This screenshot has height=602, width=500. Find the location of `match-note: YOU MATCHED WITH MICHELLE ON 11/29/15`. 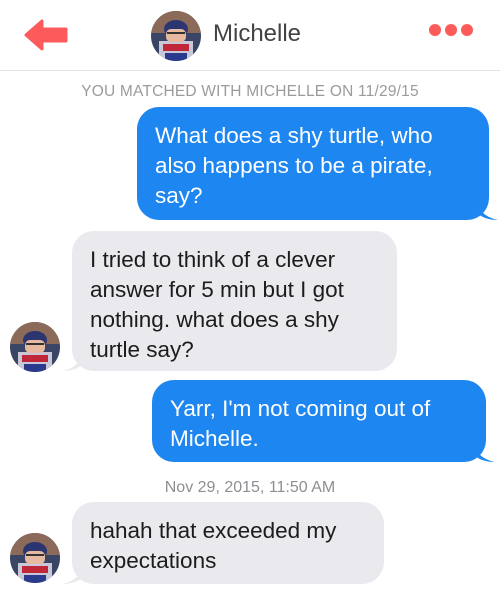

match-note: YOU MATCHED WITH MICHELLE ON 11/29/15 is located at coordinates (250, 91).